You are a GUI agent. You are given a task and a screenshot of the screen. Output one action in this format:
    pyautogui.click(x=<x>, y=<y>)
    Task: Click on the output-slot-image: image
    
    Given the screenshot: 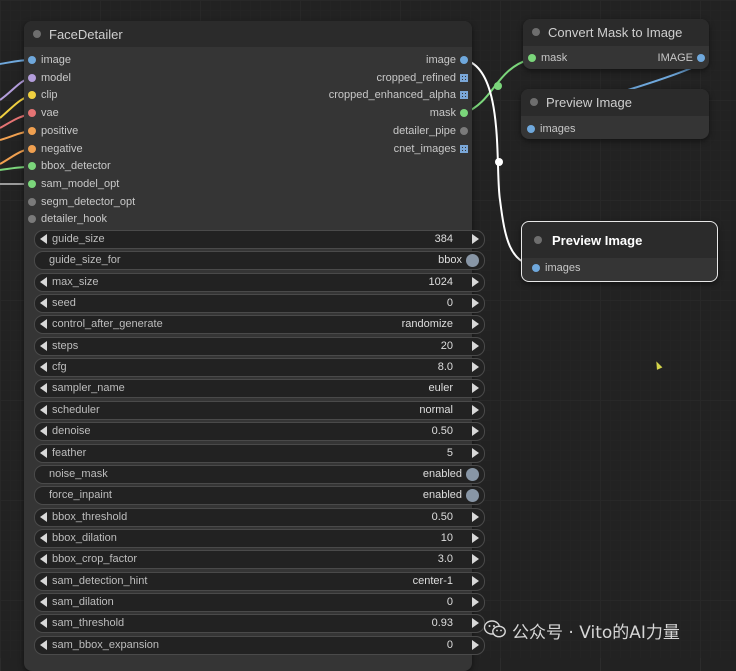 What is the action you would take?
    pyautogui.click(x=368, y=60)
    